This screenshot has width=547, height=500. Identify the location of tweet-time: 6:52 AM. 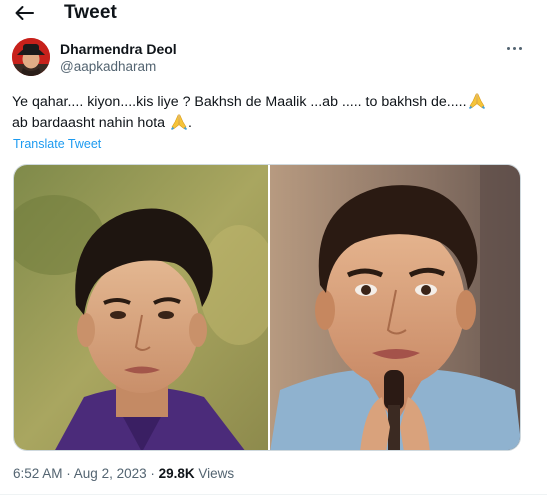
(38, 473).